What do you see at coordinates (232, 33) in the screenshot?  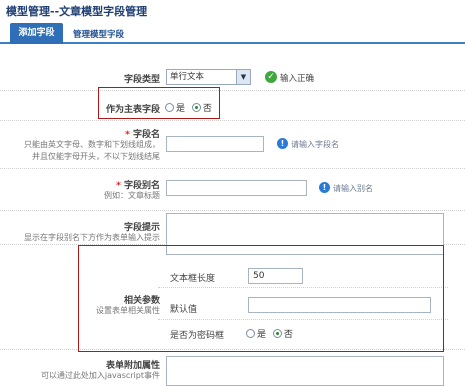 I see `tab-bar: 添加字段 管理模型字段` at bounding box center [232, 33].